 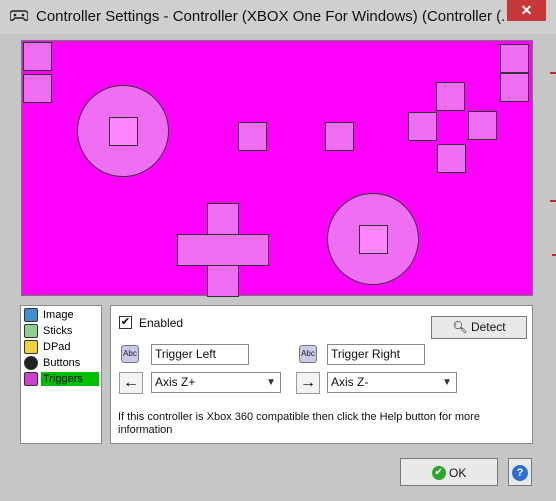 I want to click on settings-category-list: Image Sticks DPad Buttons Triggers, so click(x=61, y=374).